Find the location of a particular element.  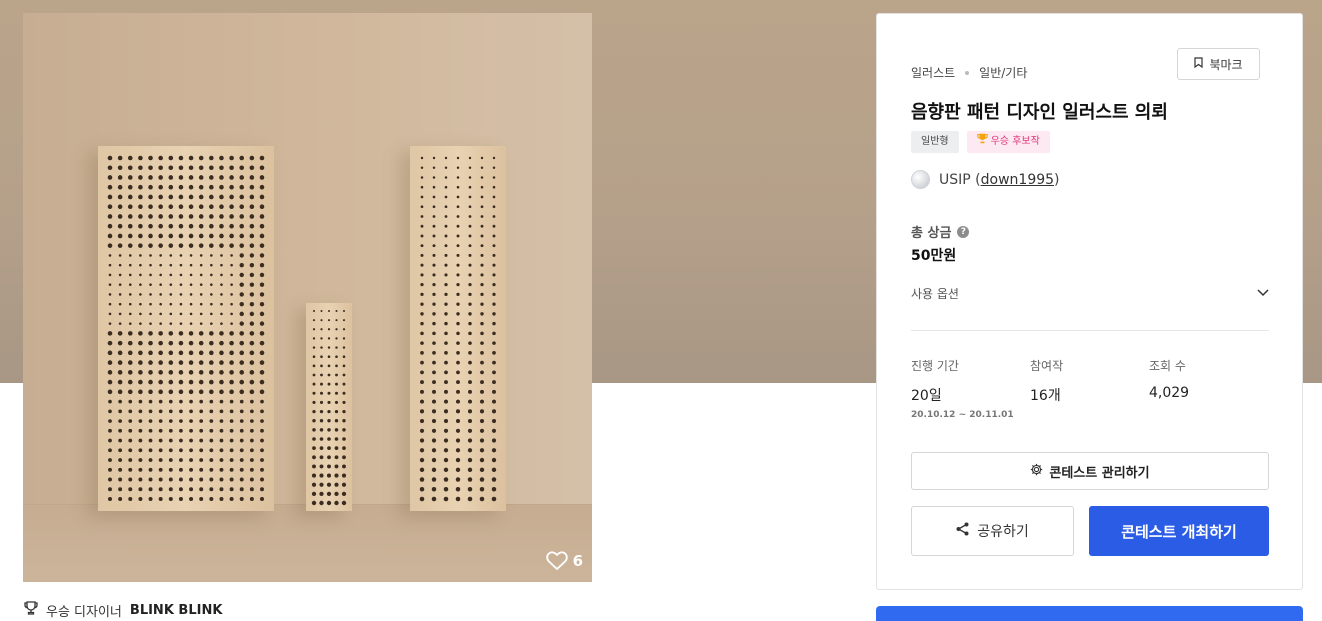

stat-period-label: 진행 기간 is located at coordinates (935, 366).